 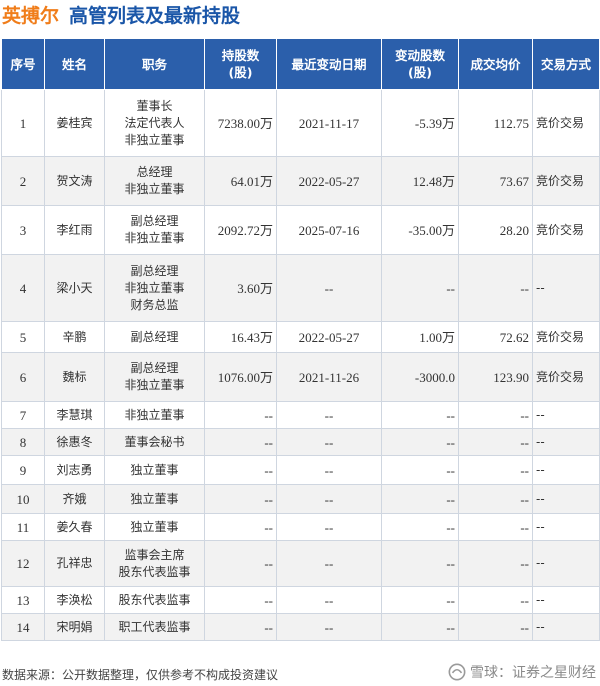 I want to click on cell-shares: 1076.00万, so click(x=240, y=377).